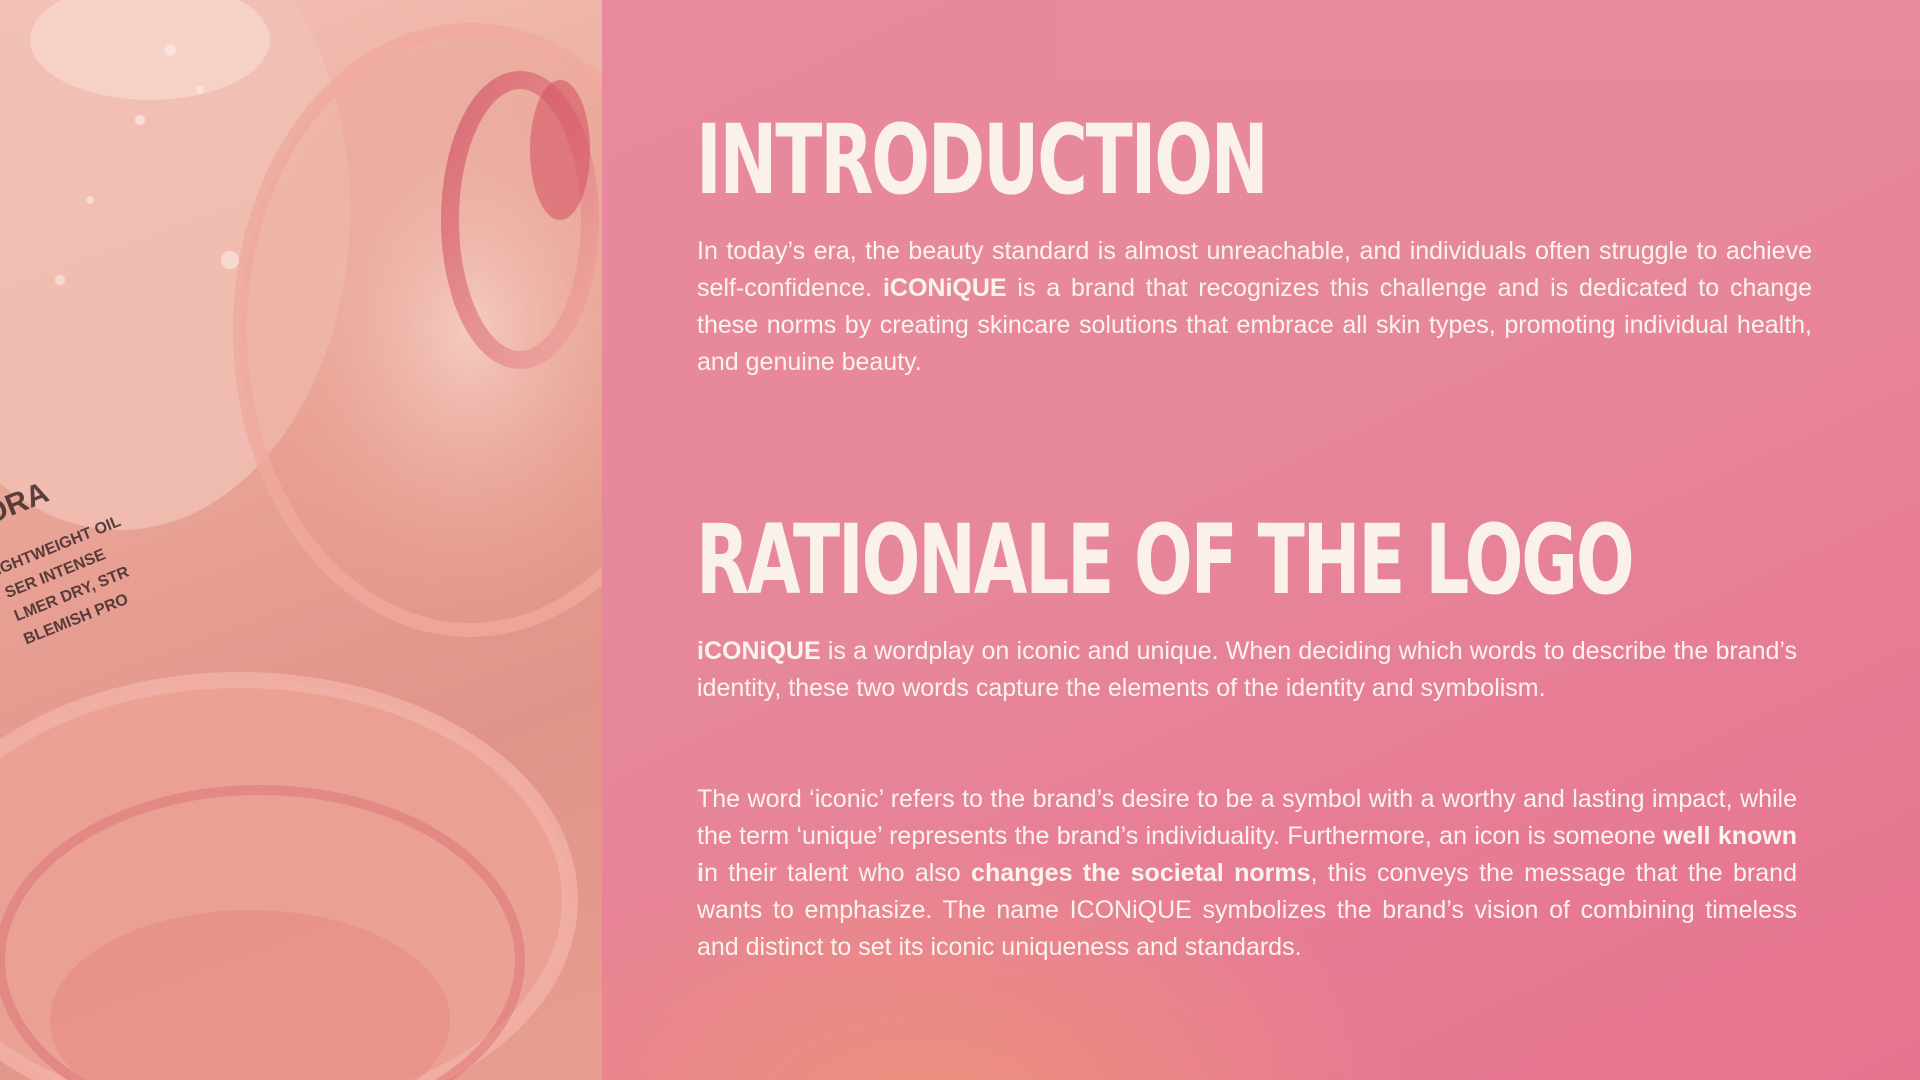  What do you see at coordinates (1165, 560) in the screenshot?
I see `rationale-heading: RATIONALE OF THE LOGO` at bounding box center [1165, 560].